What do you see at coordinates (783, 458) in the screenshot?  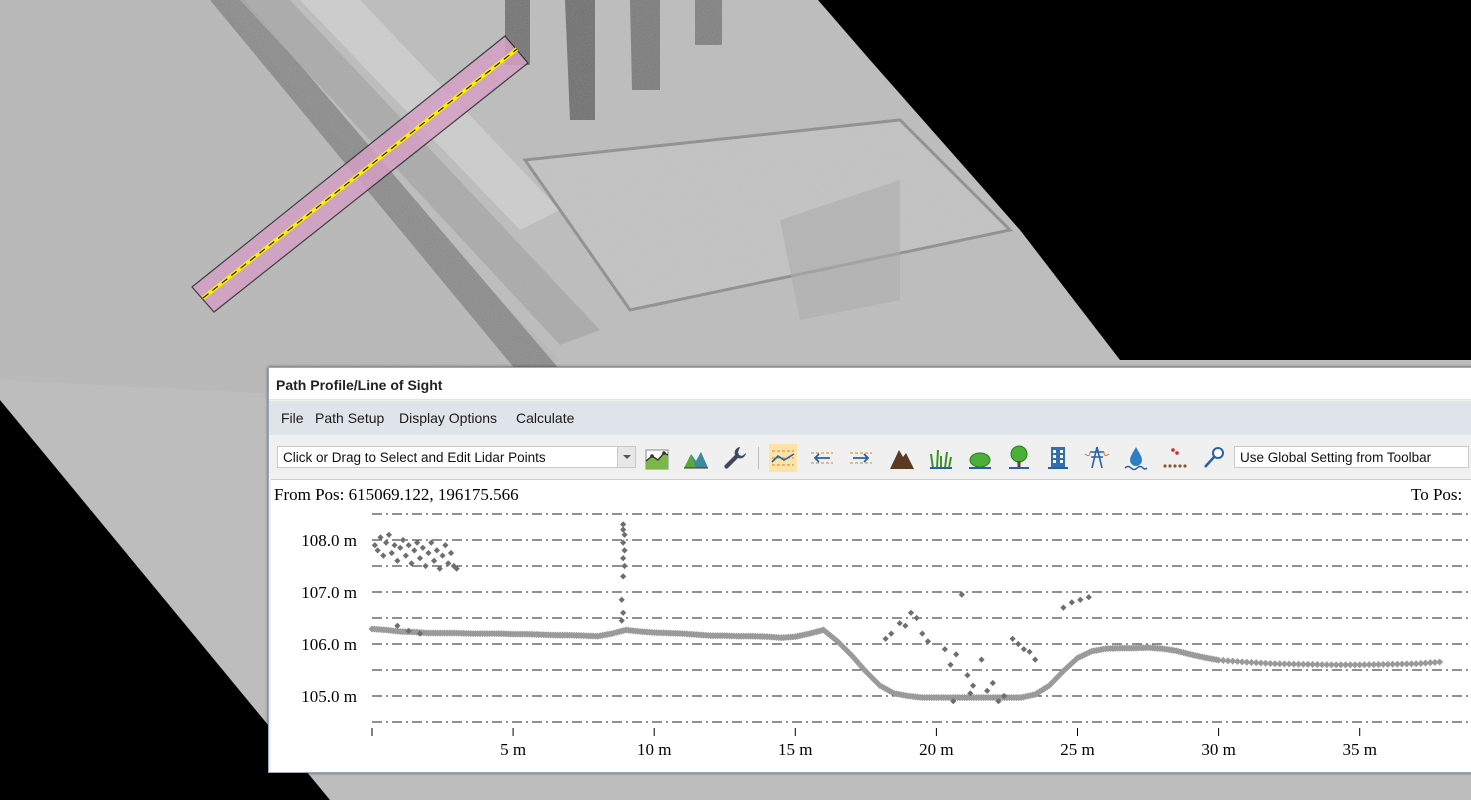 I see `profile-display-icon` at bounding box center [783, 458].